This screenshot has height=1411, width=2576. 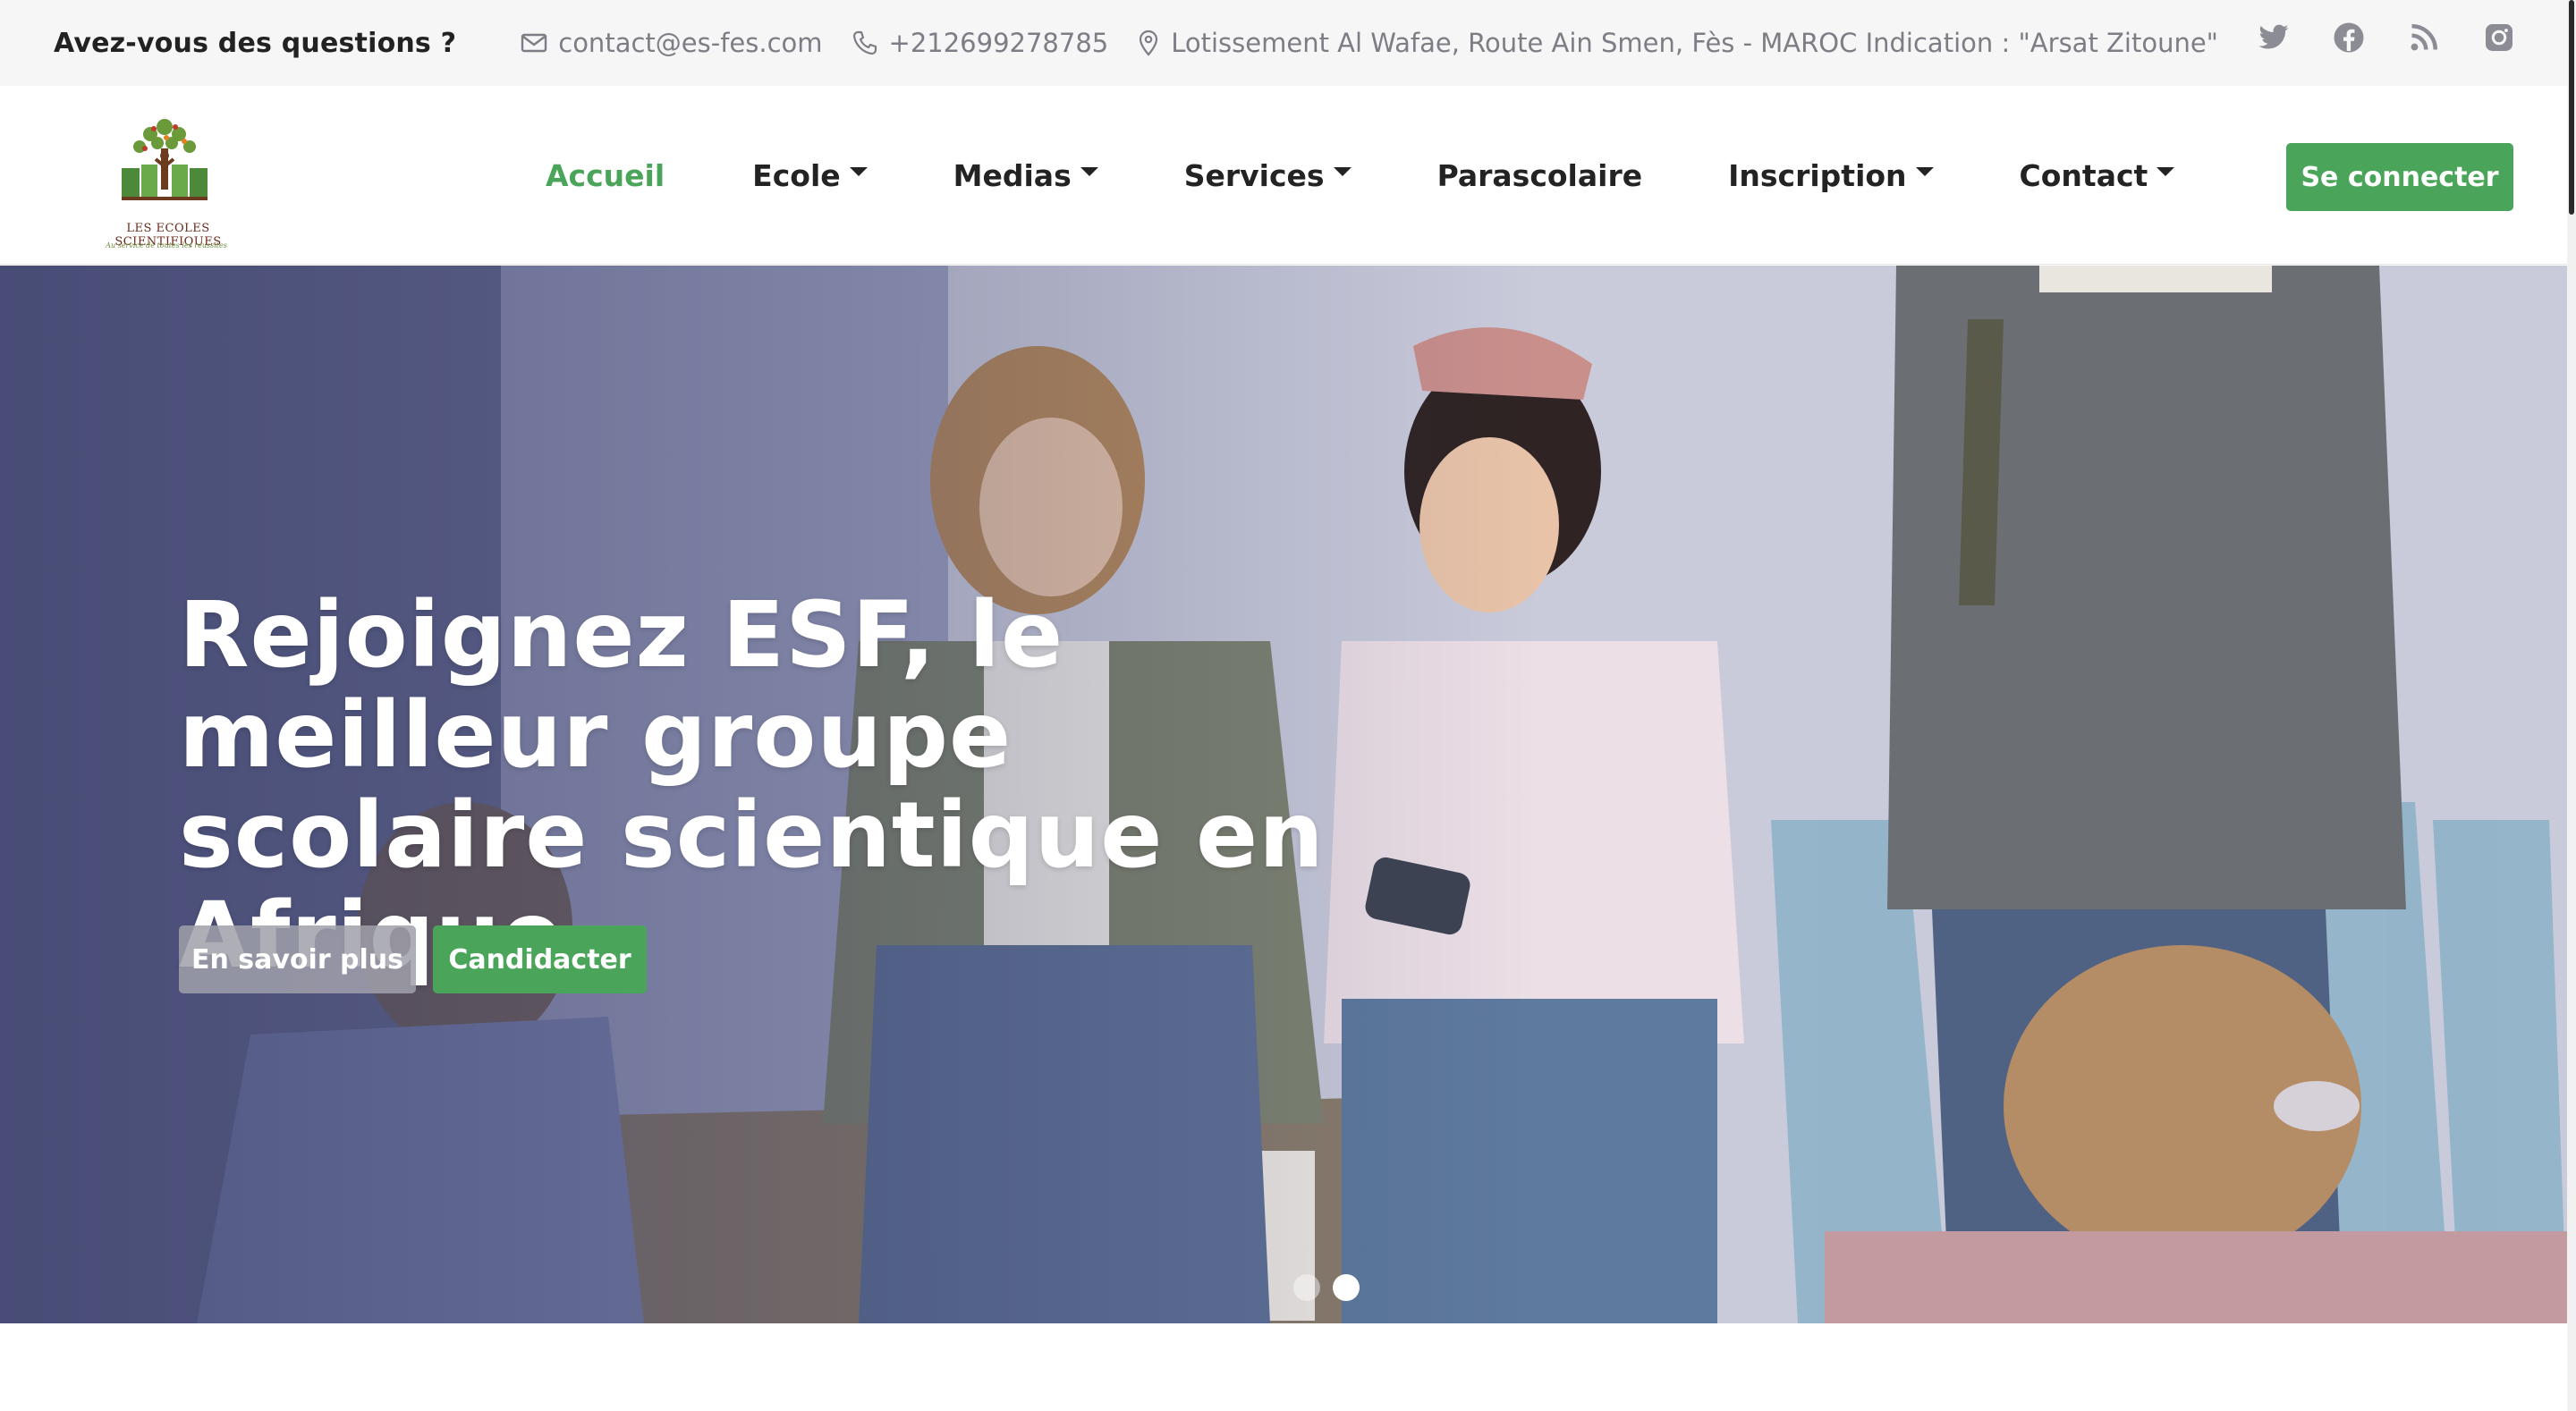 I want to click on instagram-icon, so click(x=2499, y=38).